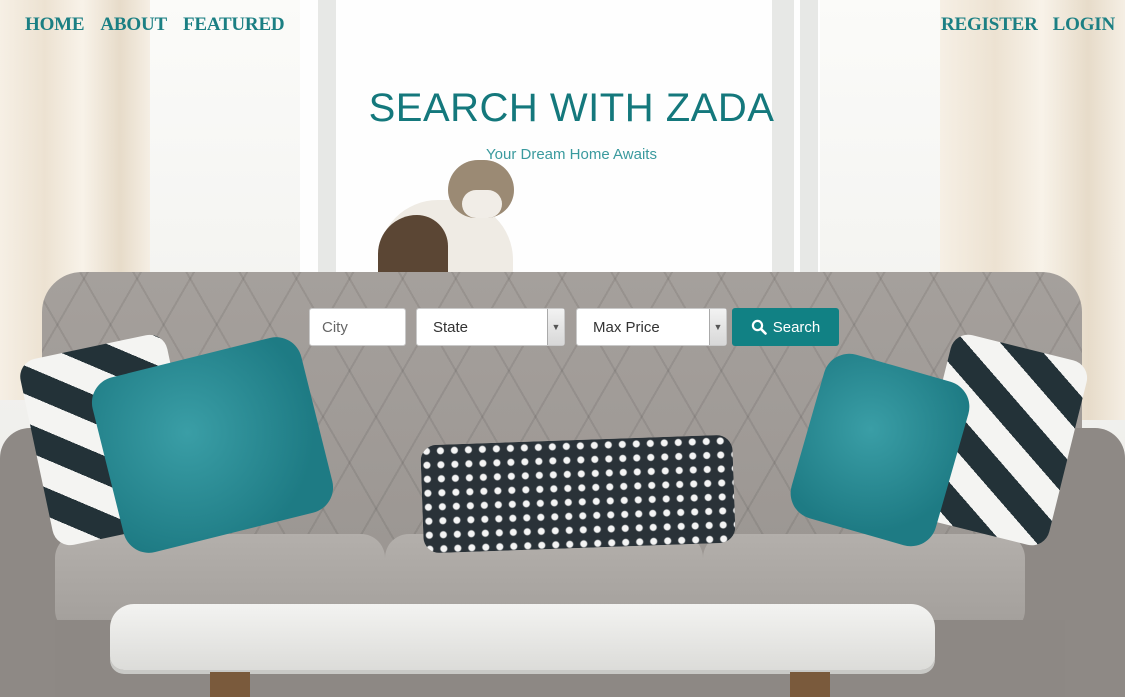 This screenshot has height=697, width=1125. Describe the element at coordinates (989, 24) in the screenshot. I see `nav-register: REGISTER` at that location.